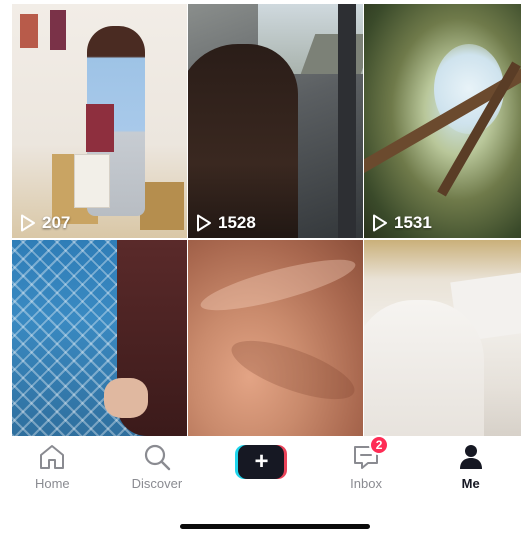 The image size is (523, 540). I want to click on video-thumbnail: 1531, so click(442, 121).